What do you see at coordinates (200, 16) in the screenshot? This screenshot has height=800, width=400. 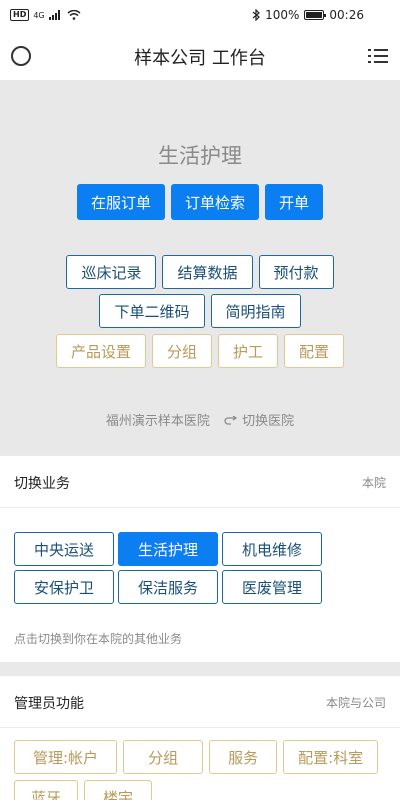 I see `status-bar: HD 4G 100% 00:26` at bounding box center [200, 16].